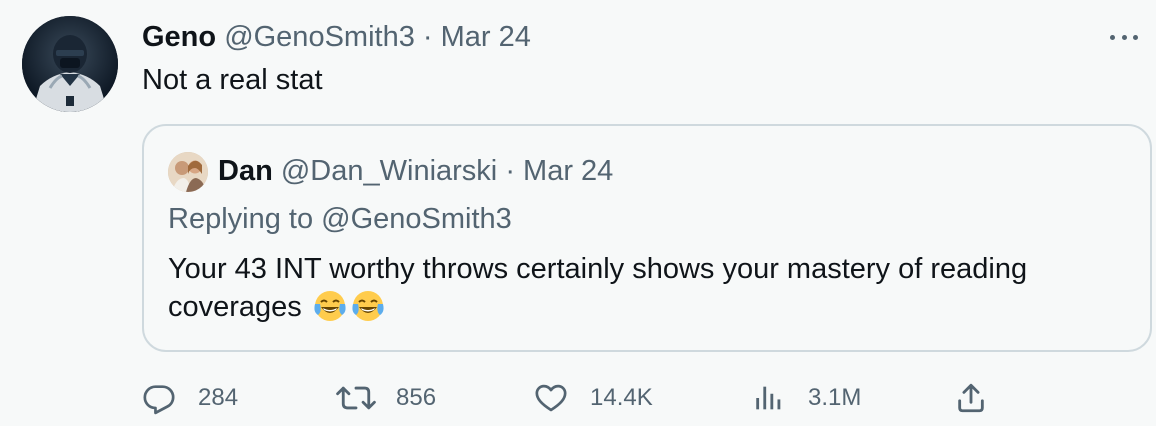 Image resolution: width=1156 pixels, height=426 pixels. I want to click on quoted-author-avatar-image, so click(188, 172).